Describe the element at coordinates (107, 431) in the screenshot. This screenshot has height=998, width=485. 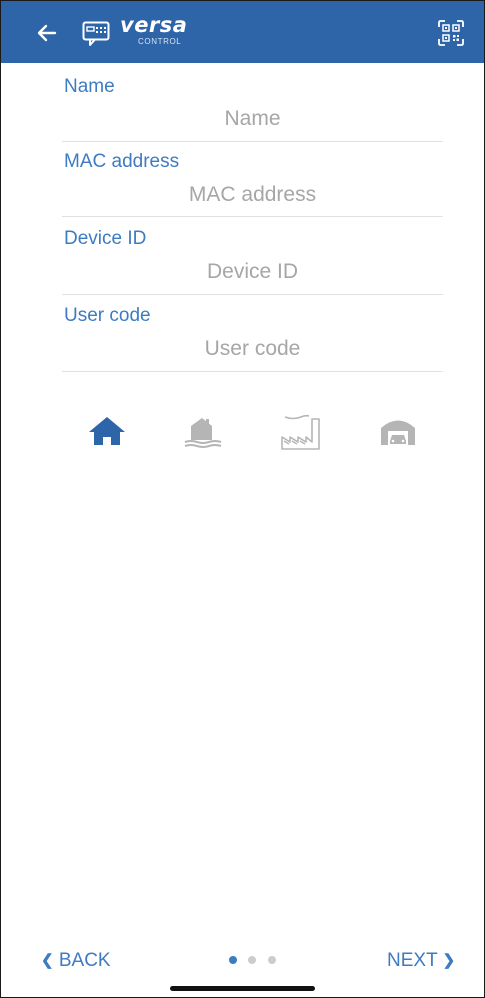
I see `house-icon` at that location.